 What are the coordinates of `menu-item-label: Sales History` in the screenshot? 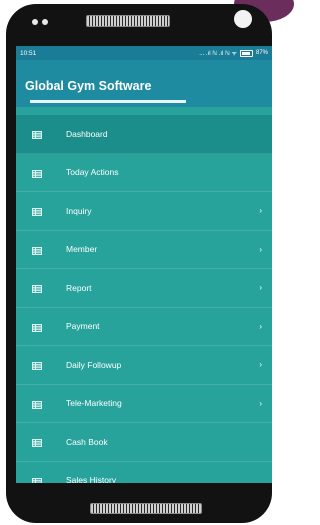 It's located at (91, 479).